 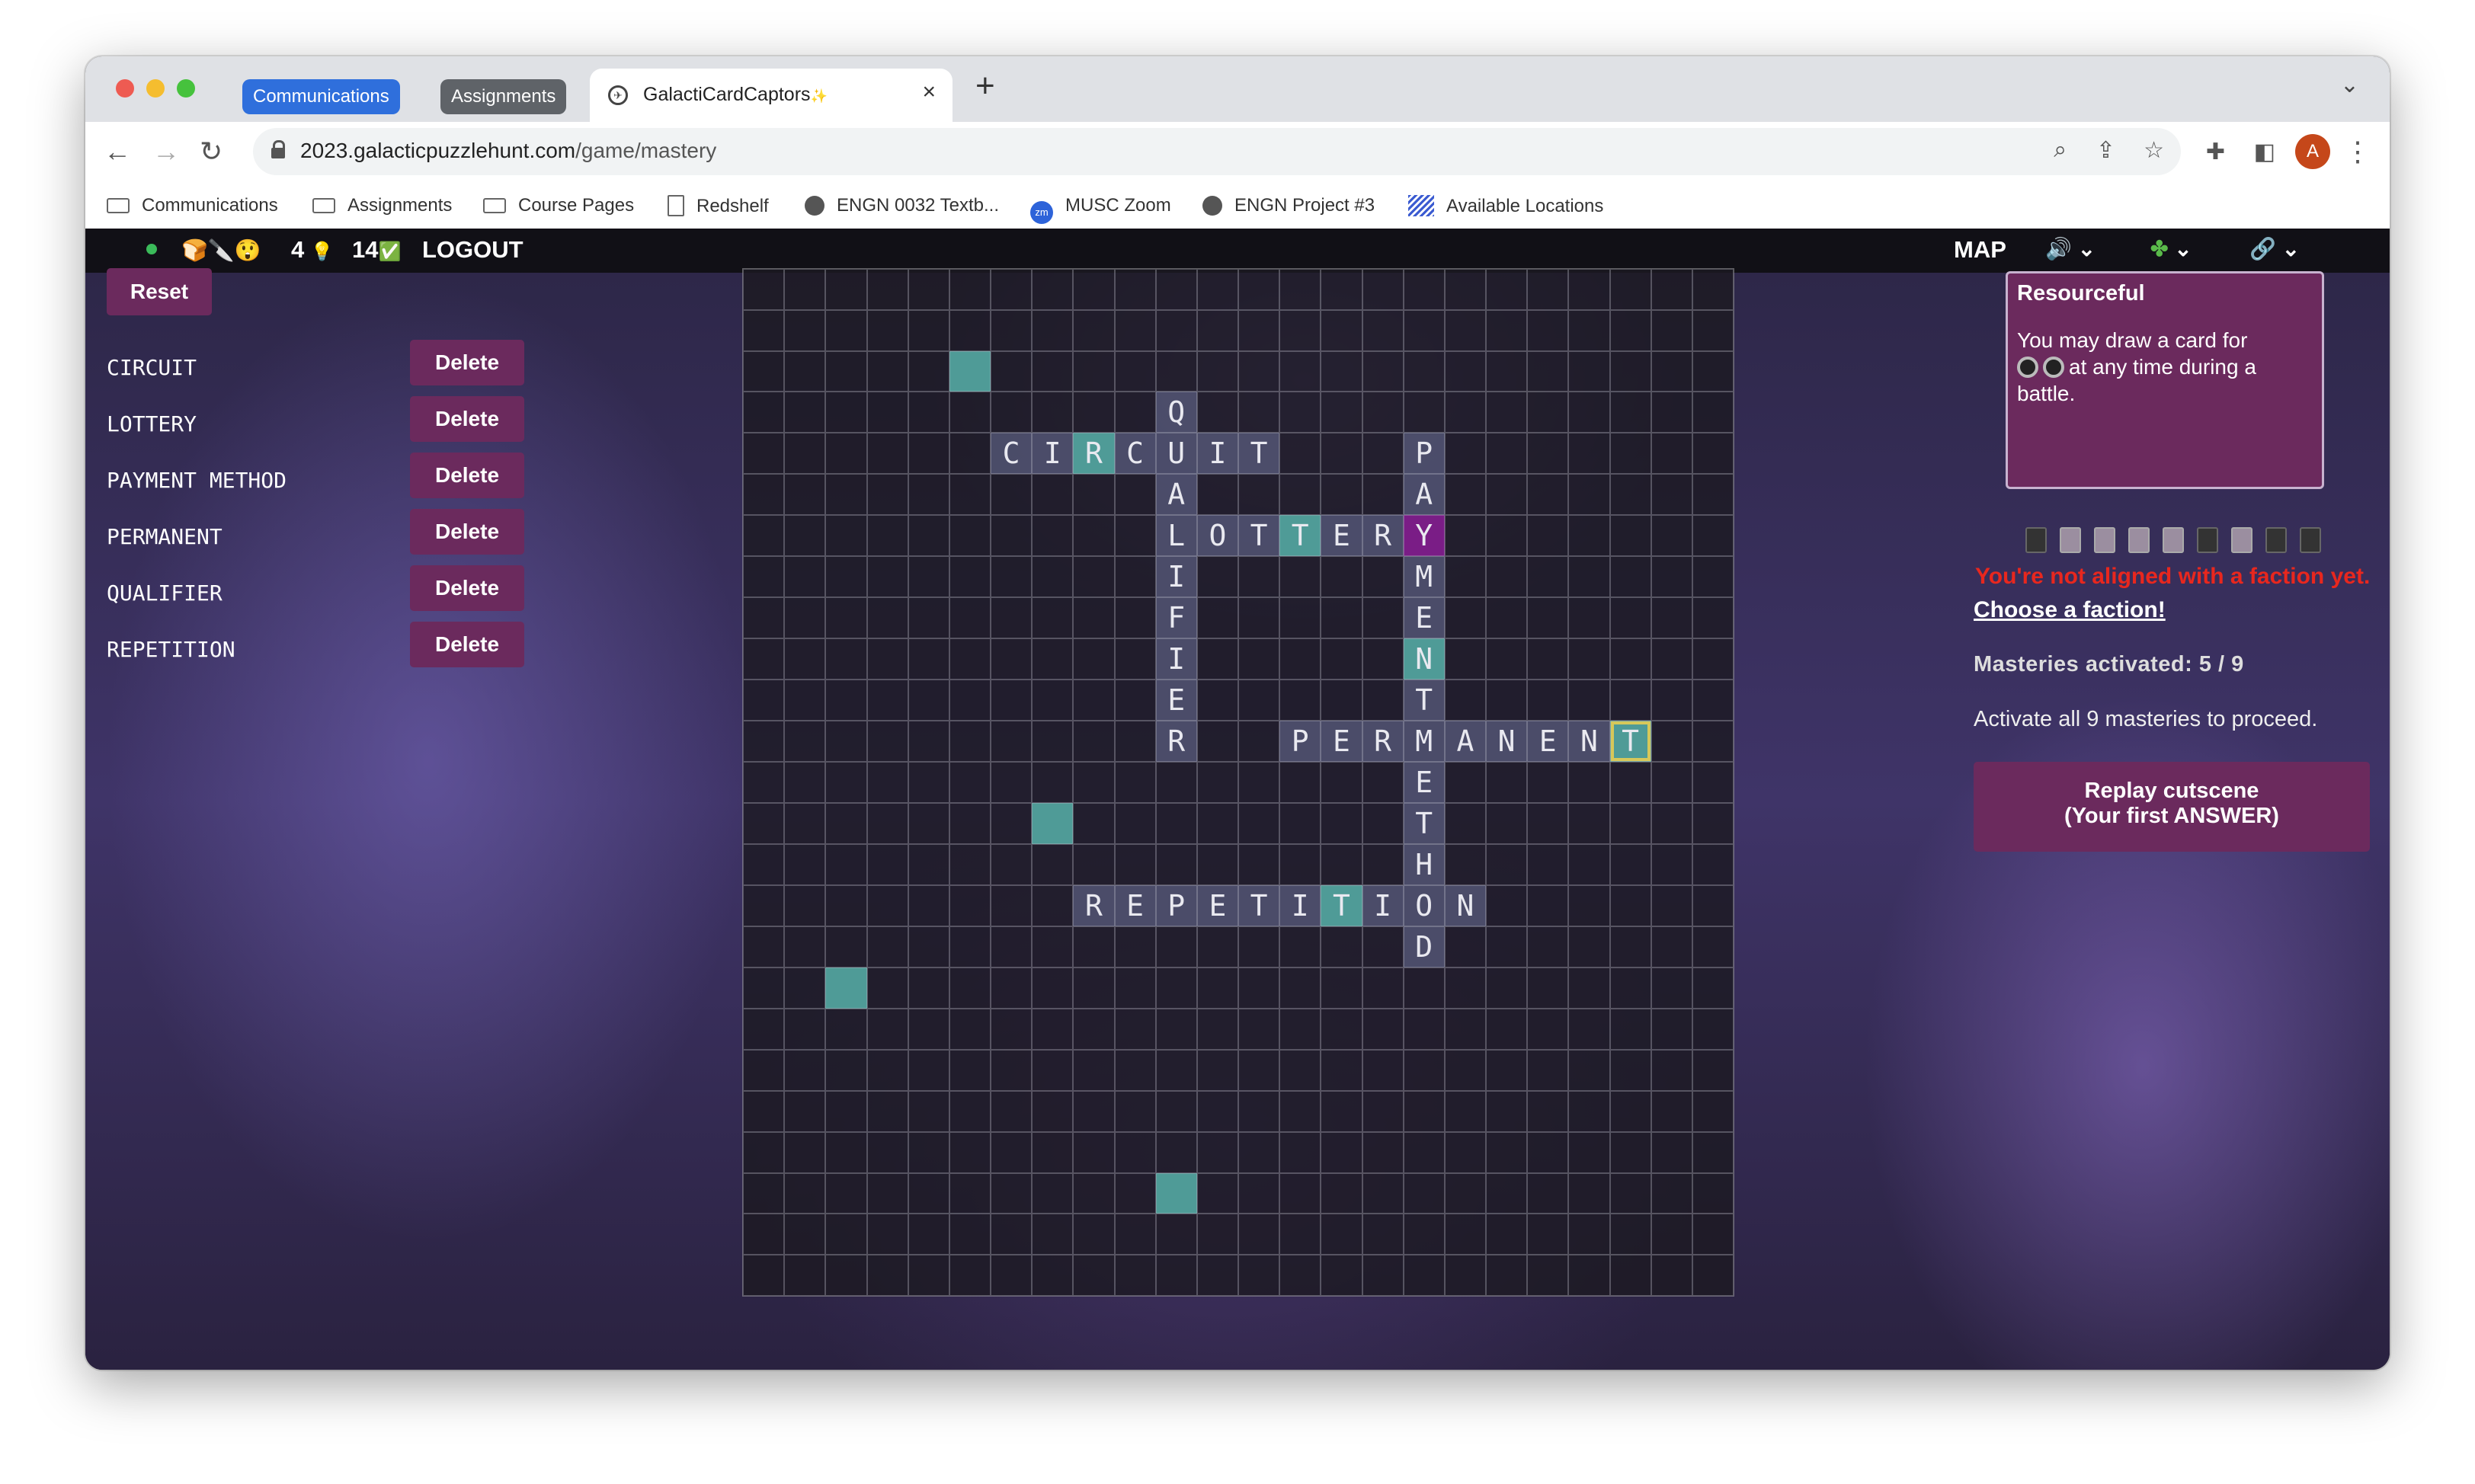 I want to click on delete-button: Delete, so click(x=467, y=532).